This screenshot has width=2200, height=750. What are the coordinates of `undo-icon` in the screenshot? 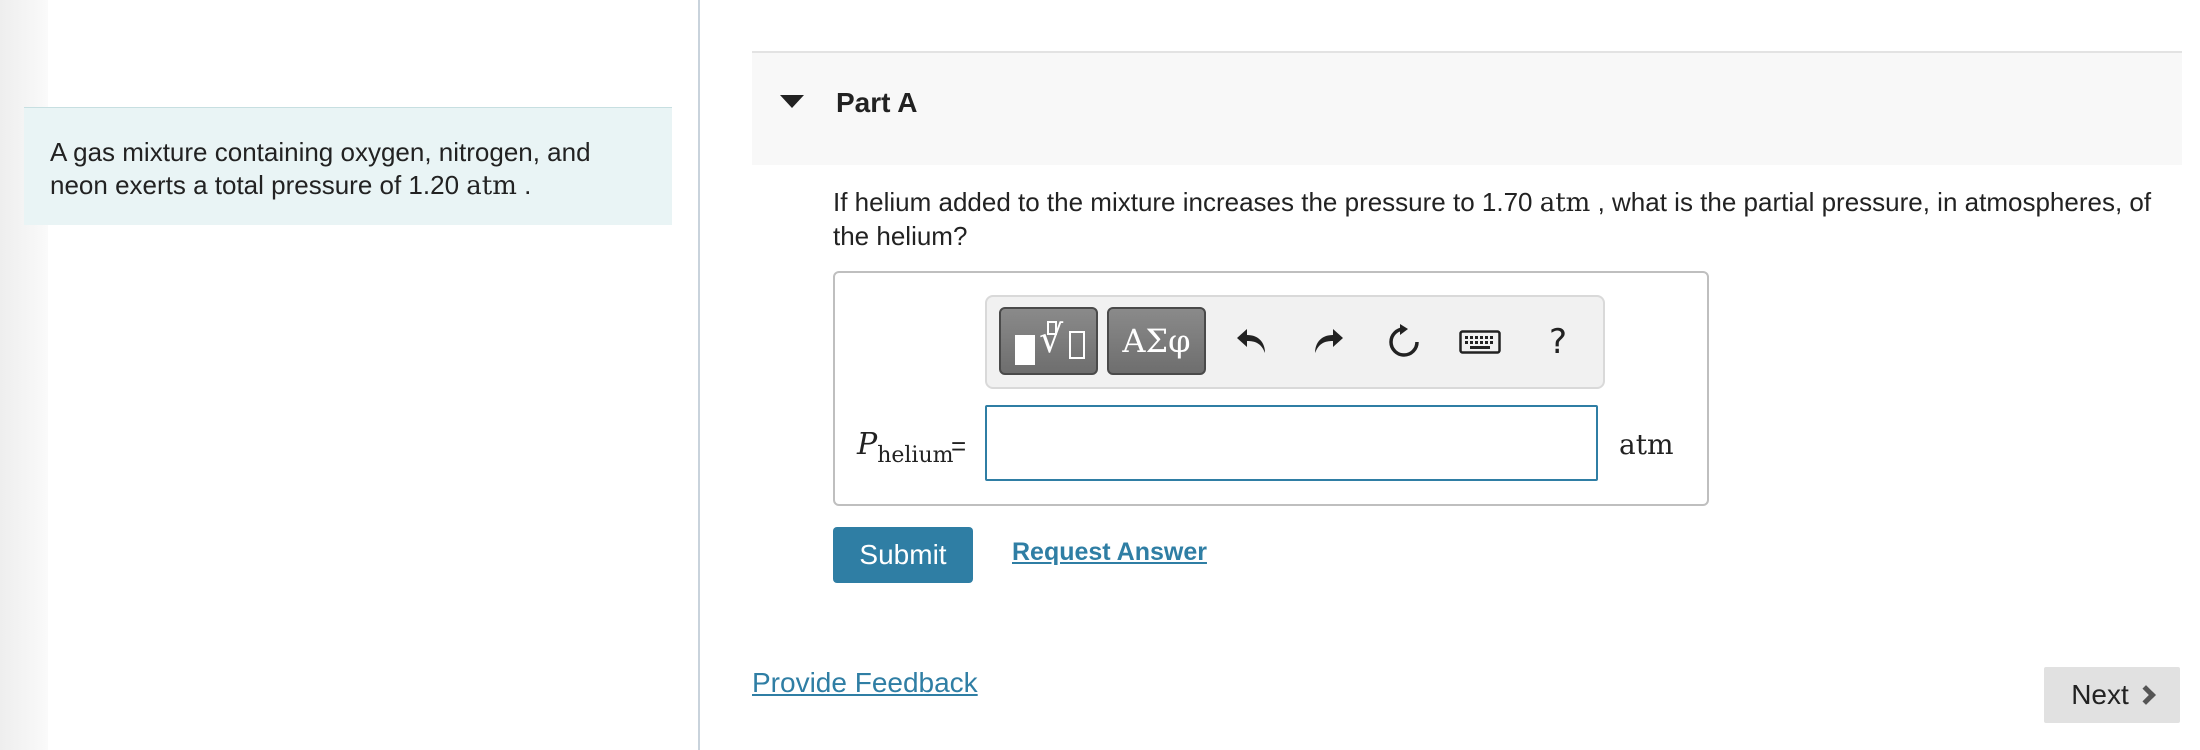 It's located at (1252, 342).